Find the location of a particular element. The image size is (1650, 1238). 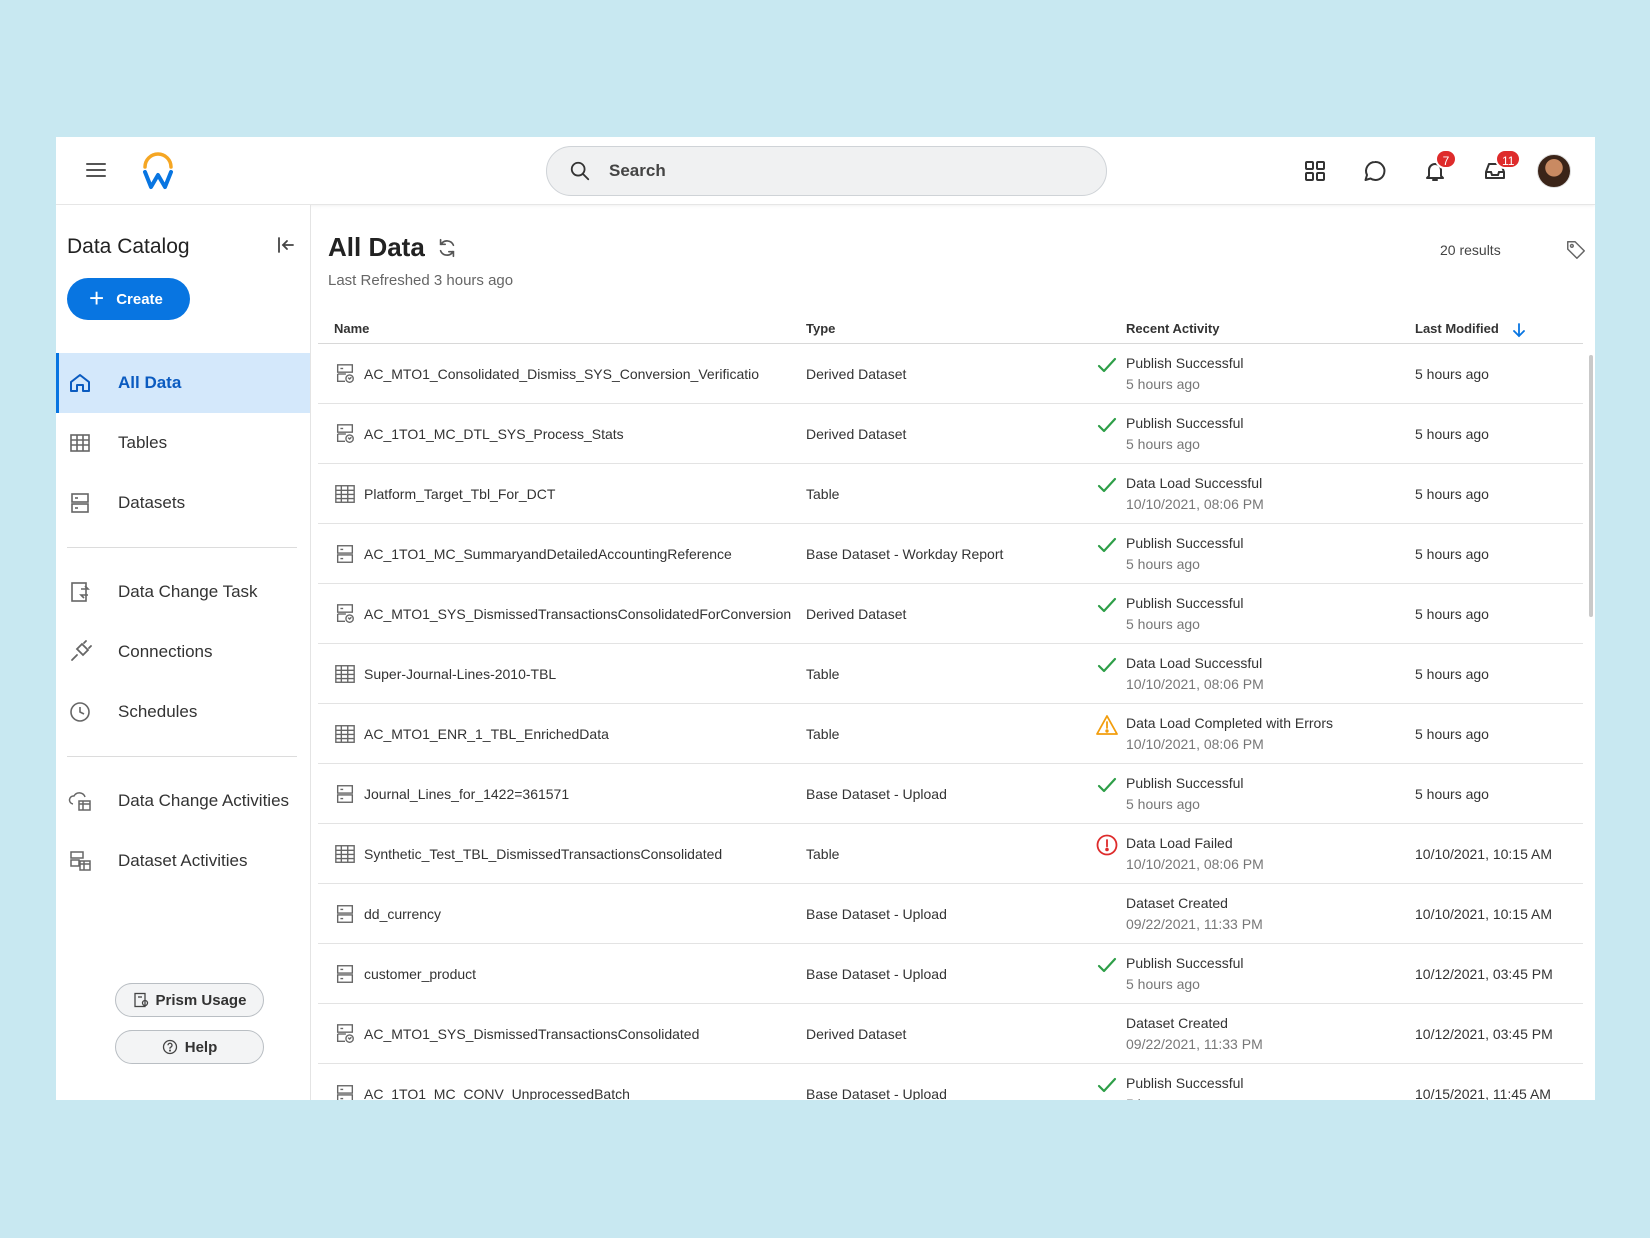

sidebar-item-dataset-activities: Dataset Activities is located at coordinates (183, 861).